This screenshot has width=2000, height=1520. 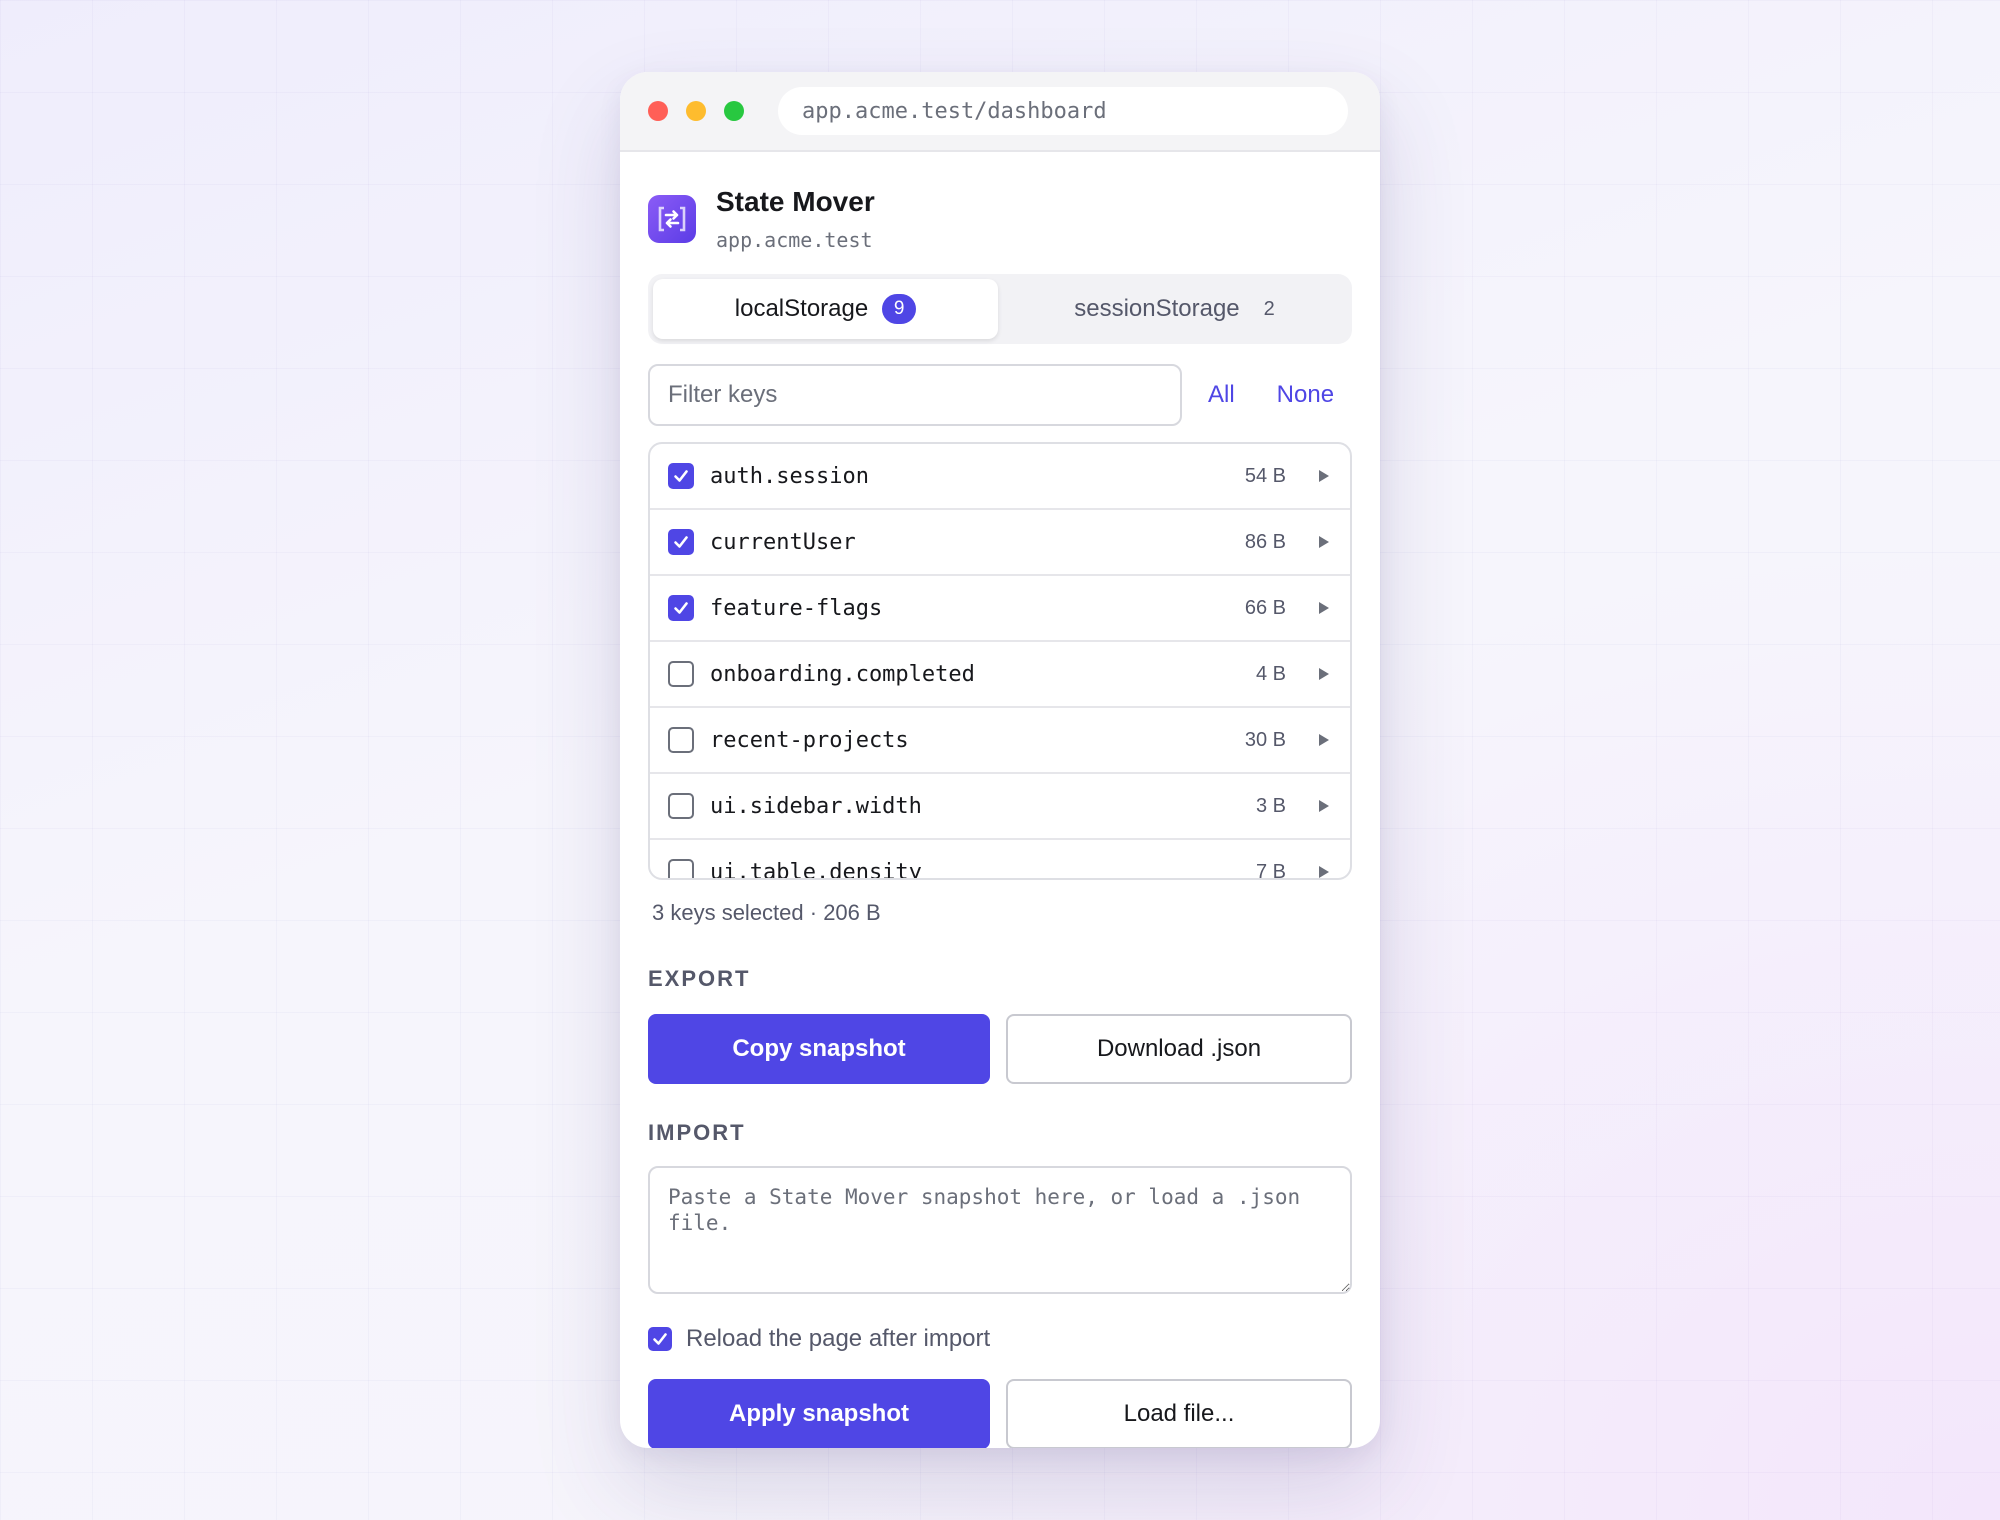 What do you see at coordinates (1270, 673) in the screenshot?
I see `key-size: 4 B` at bounding box center [1270, 673].